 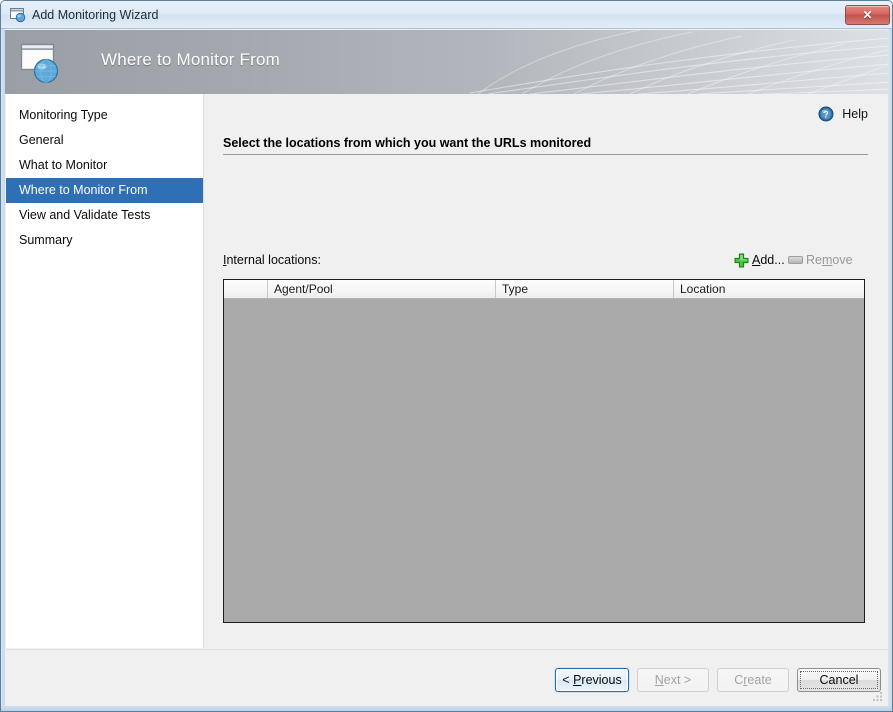 What do you see at coordinates (41, 140) in the screenshot?
I see `sidebar-item-label: General` at bounding box center [41, 140].